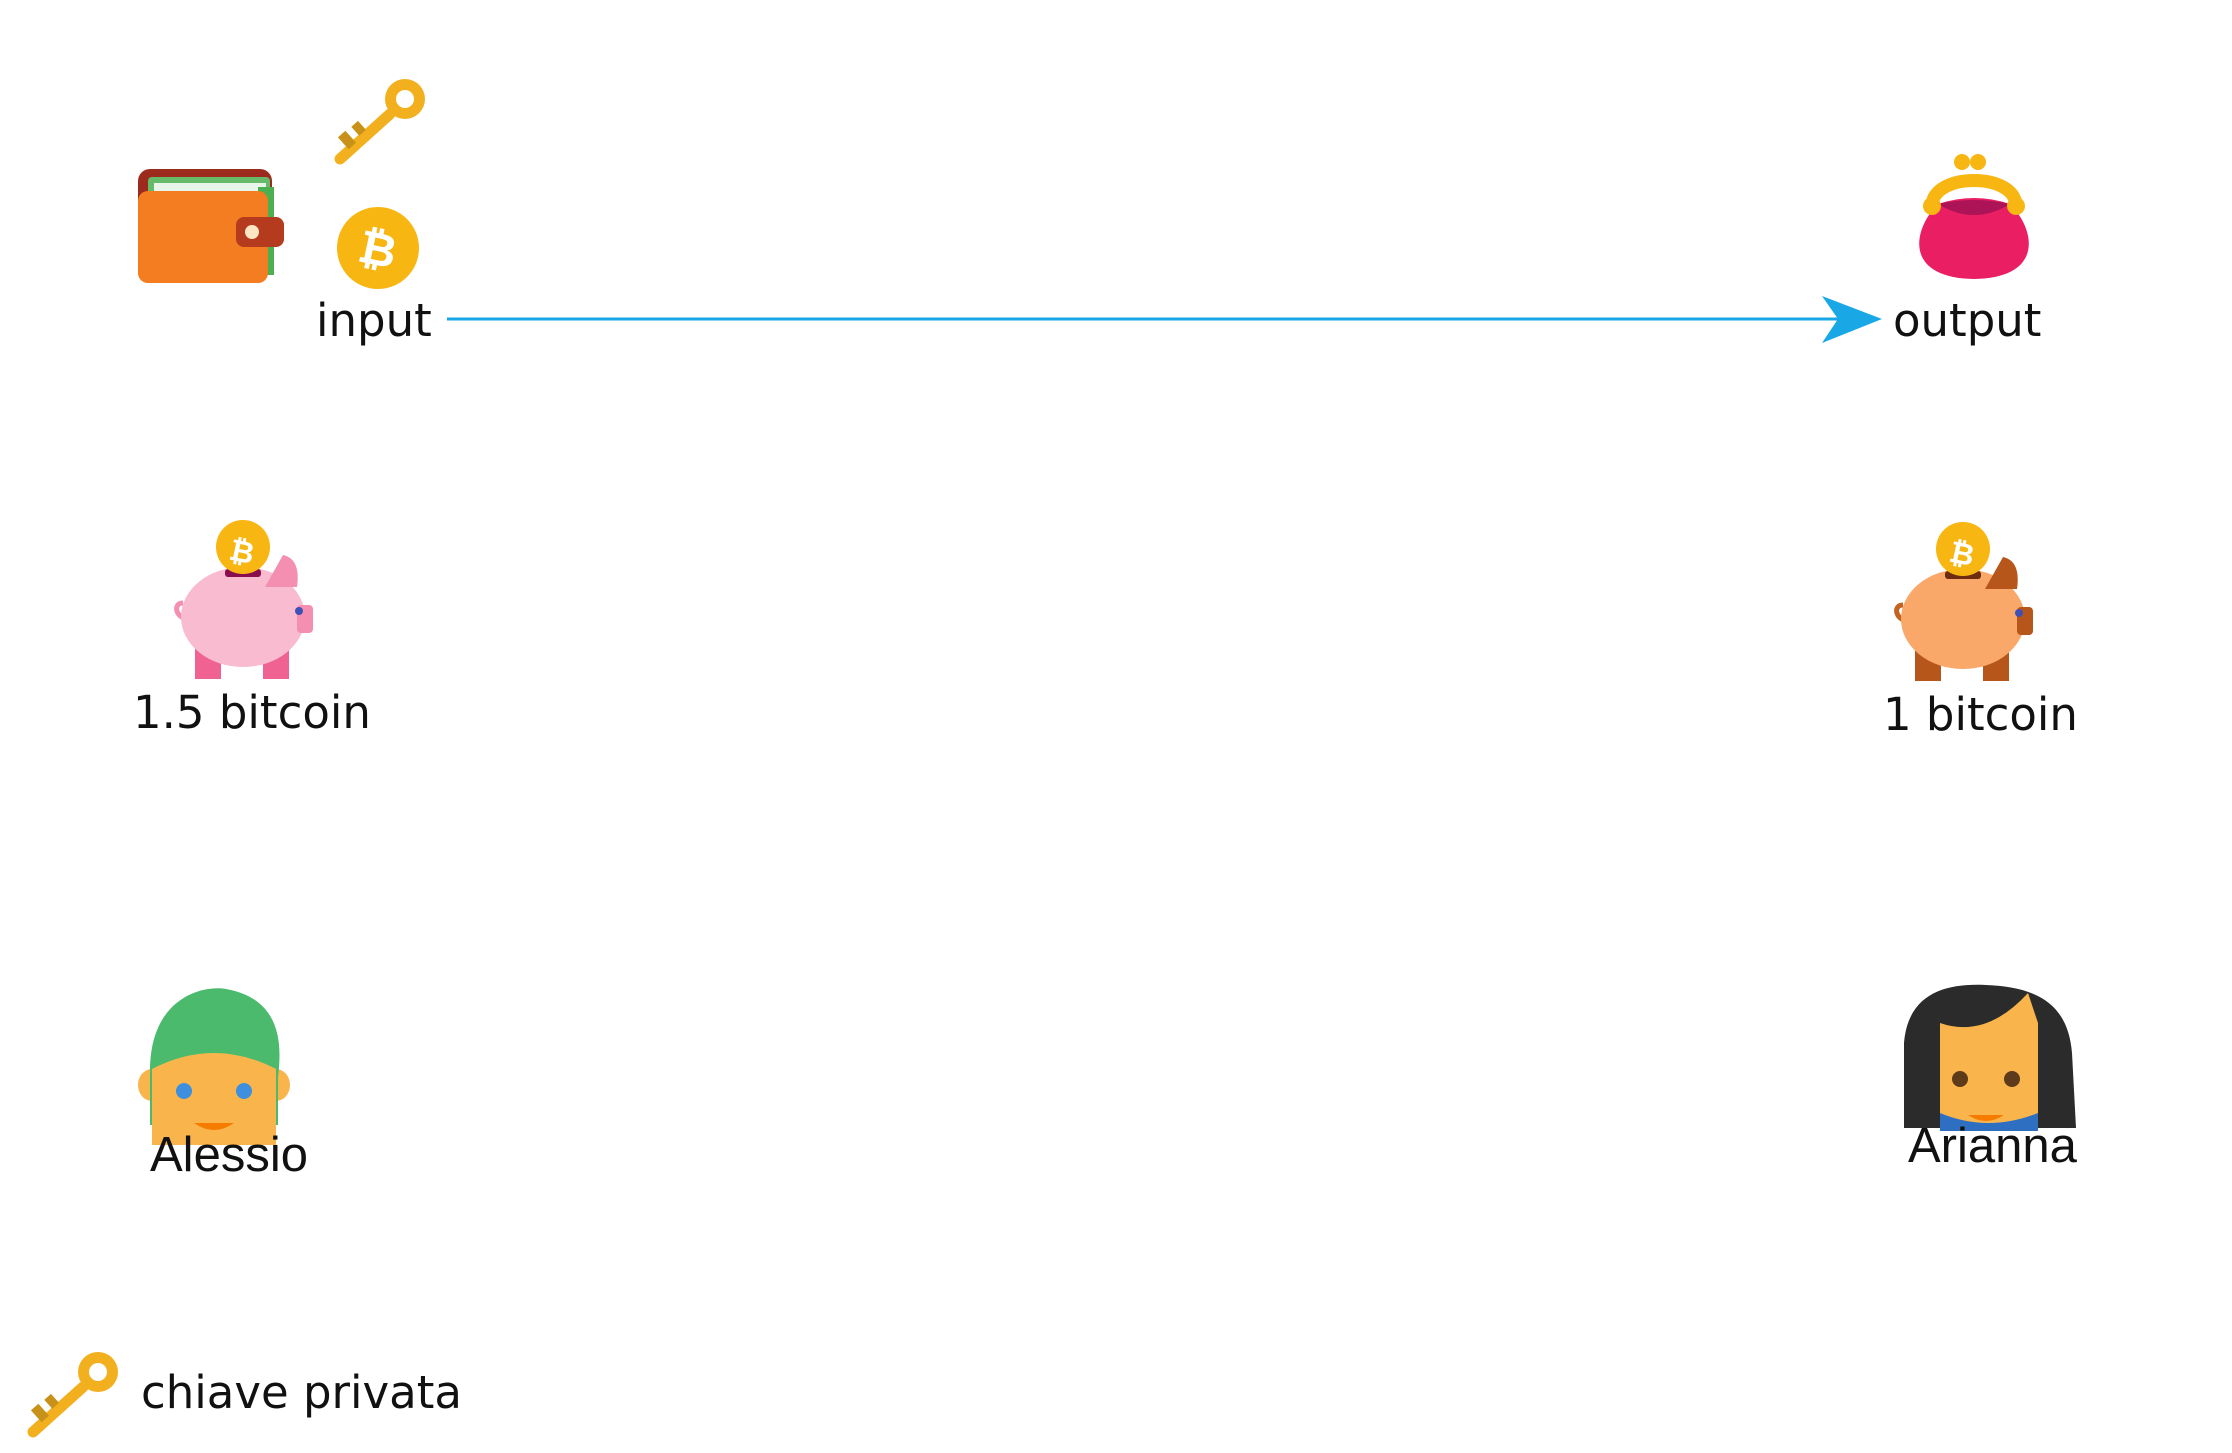 This screenshot has height=1453, width=2232. I want to click on woman-avatar-icon, so click(1990, 1057).